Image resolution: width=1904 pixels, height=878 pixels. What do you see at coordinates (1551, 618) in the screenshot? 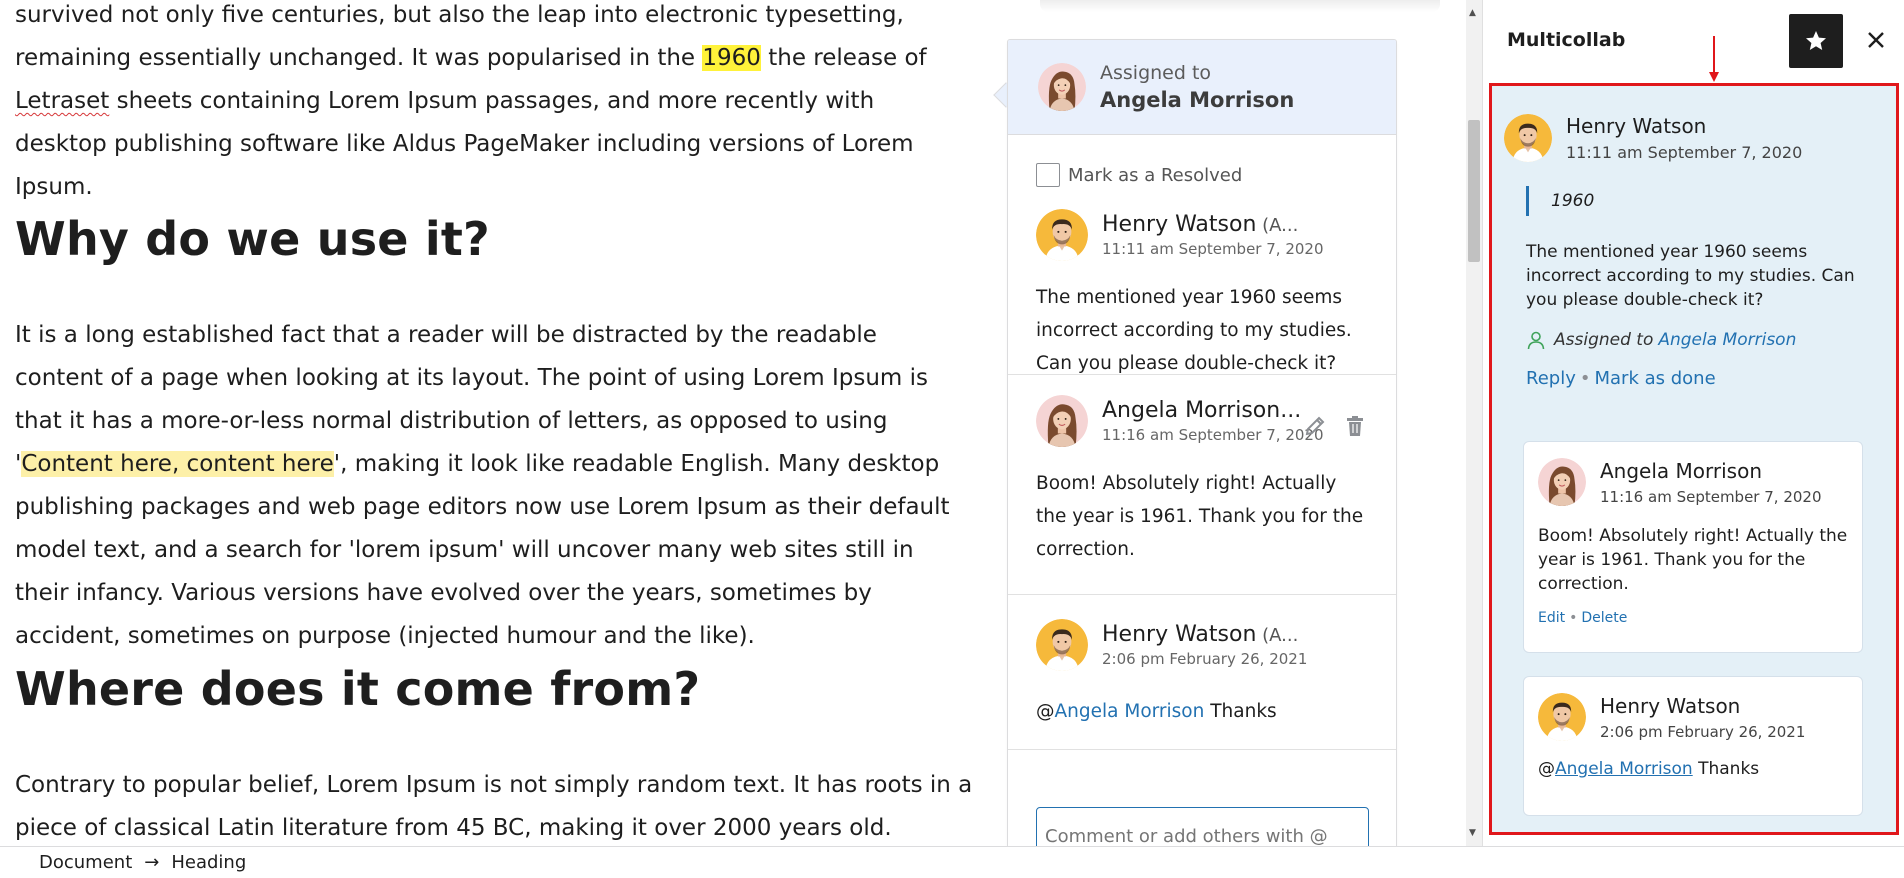
I see `edit-link: Edit` at bounding box center [1551, 618].